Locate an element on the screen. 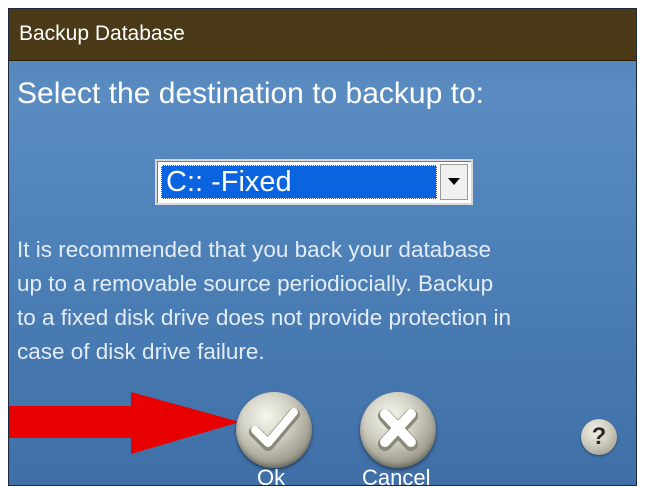 The height and width of the screenshot is (488, 647). dialog-heading: Select the destination to backup to: is located at coordinates (250, 93).